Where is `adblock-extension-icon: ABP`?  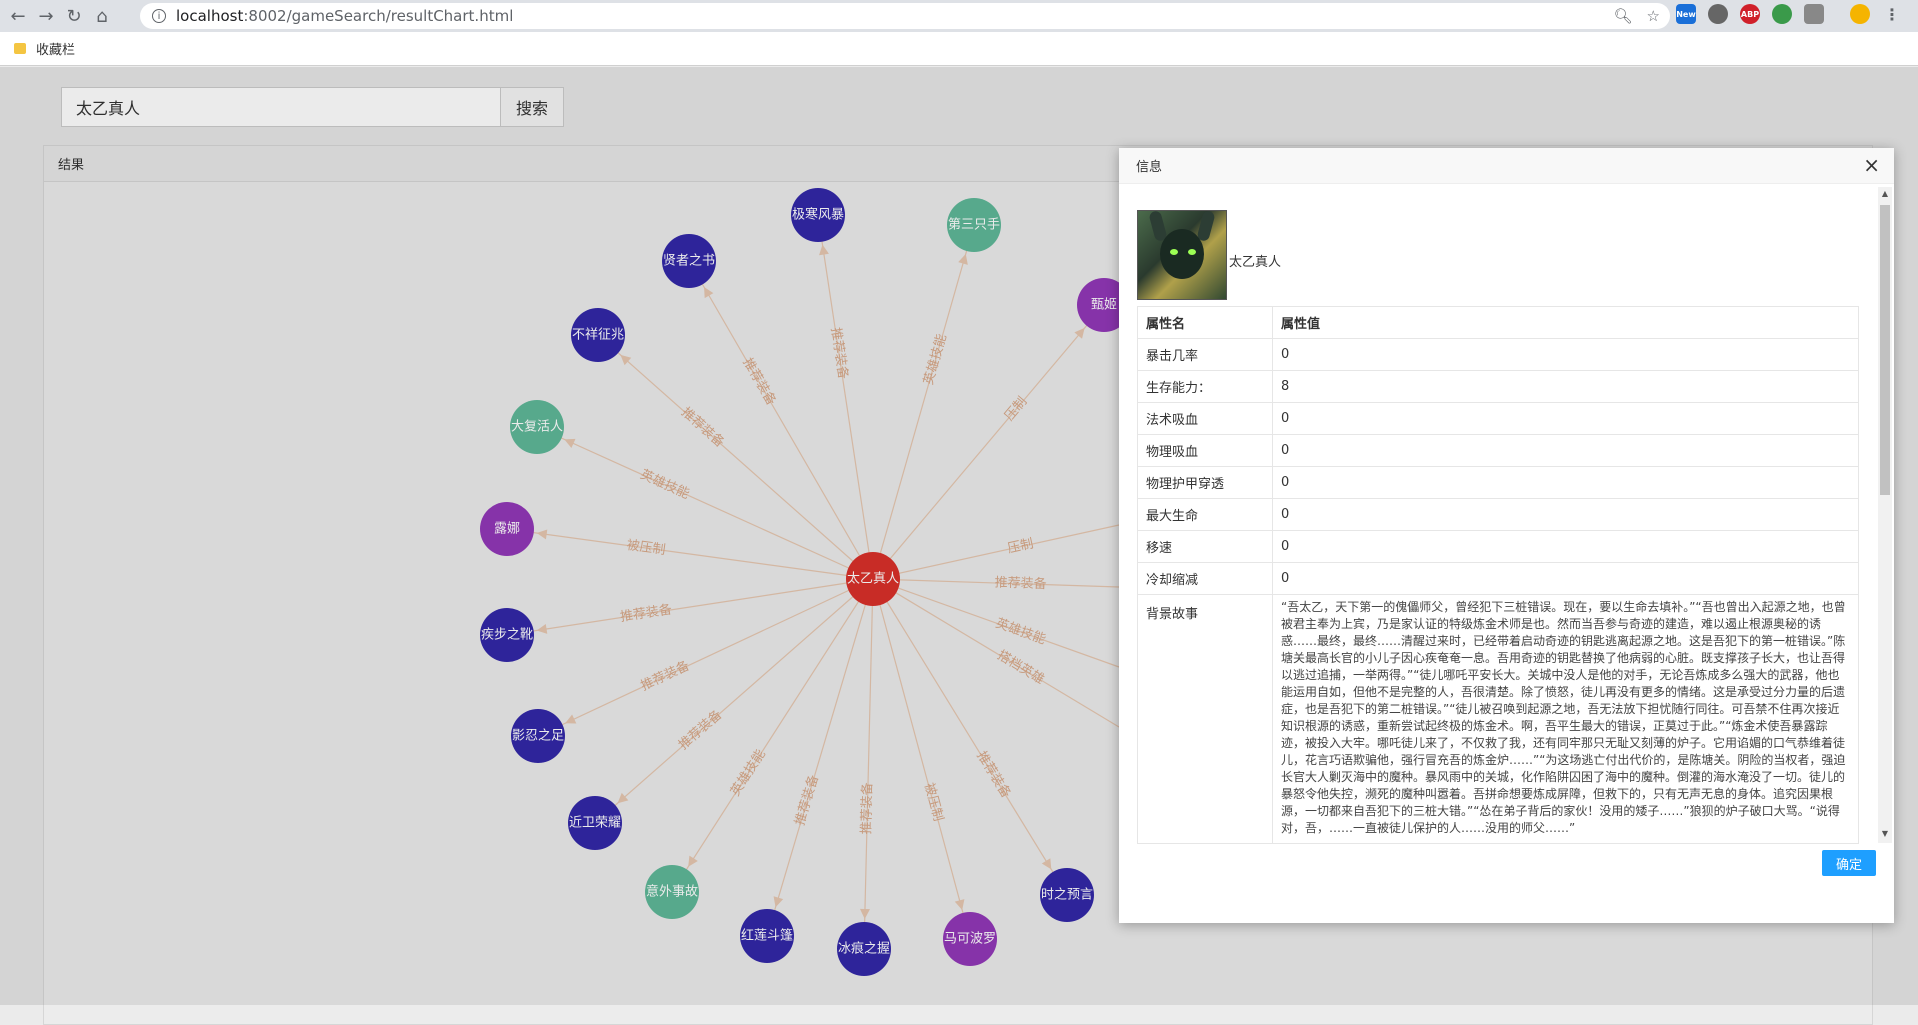 adblock-extension-icon: ABP is located at coordinates (1750, 14).